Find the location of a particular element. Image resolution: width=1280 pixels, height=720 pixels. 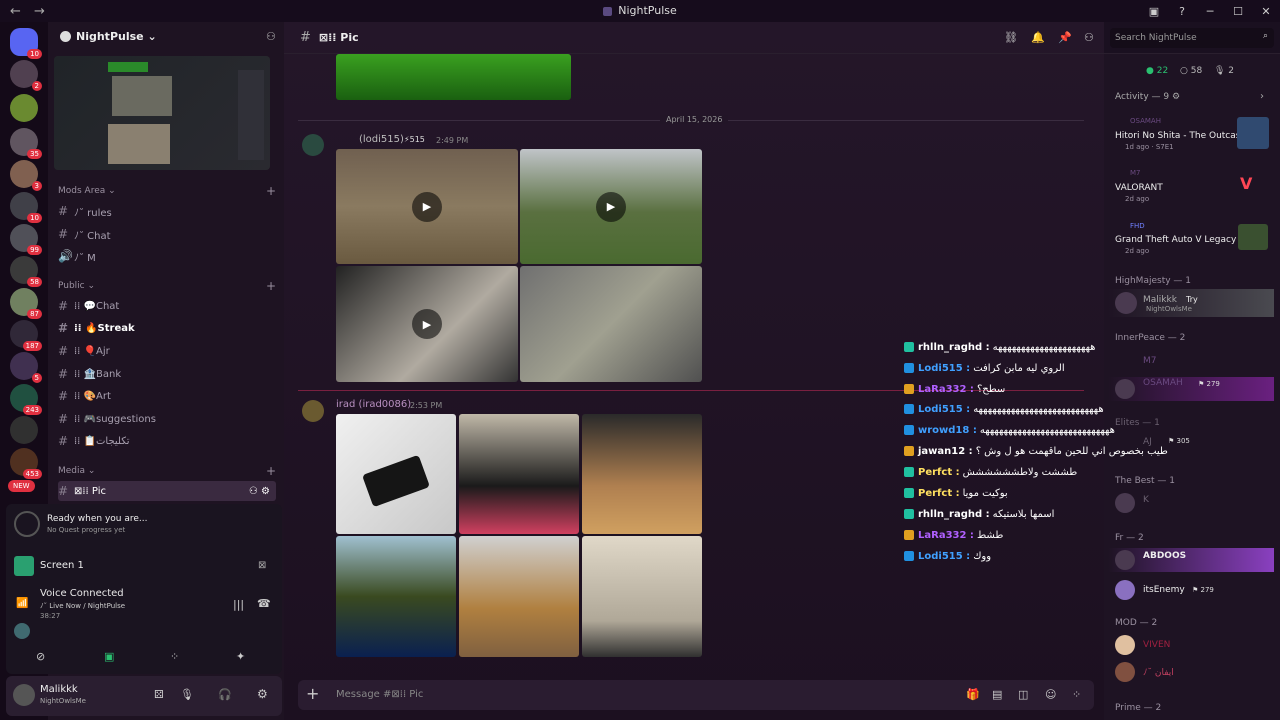

stream-preview is located at coordinates (162, 113).